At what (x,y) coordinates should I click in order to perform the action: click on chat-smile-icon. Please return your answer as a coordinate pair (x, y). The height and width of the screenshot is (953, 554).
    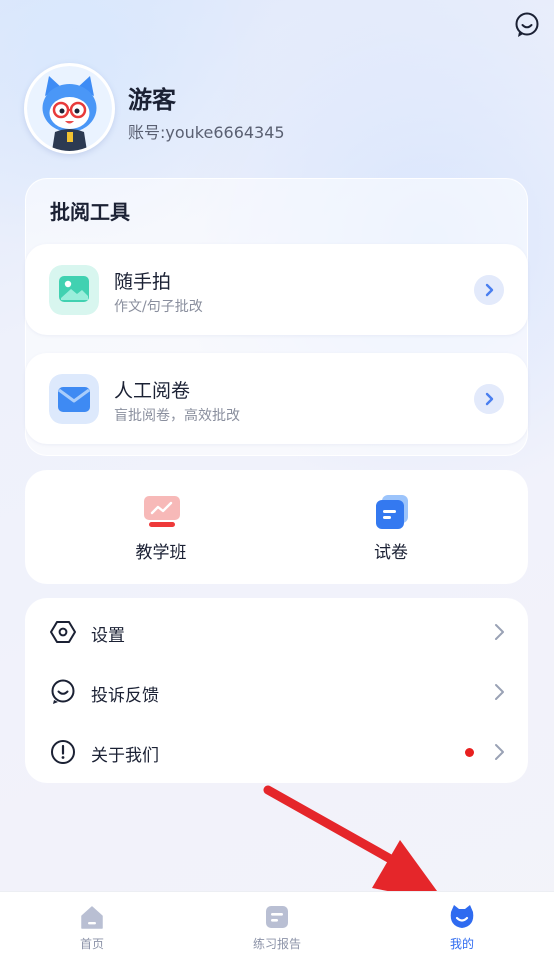
    Looking at the image, I should click on (527, 25).